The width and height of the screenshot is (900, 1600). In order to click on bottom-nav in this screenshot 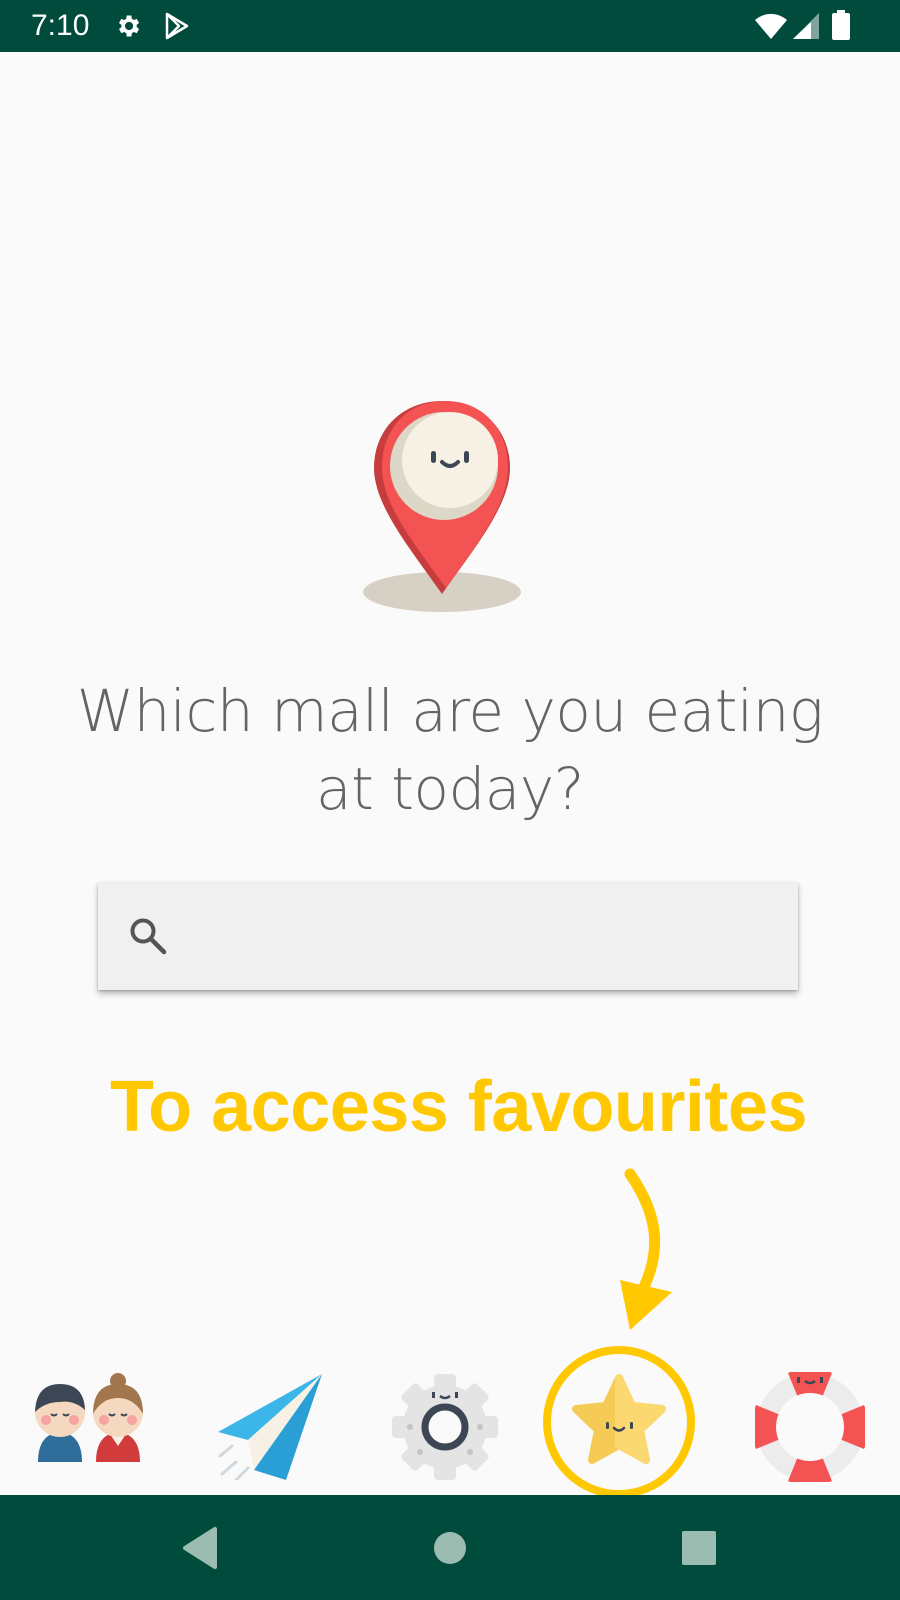, I will do `click(450, 1420)`.